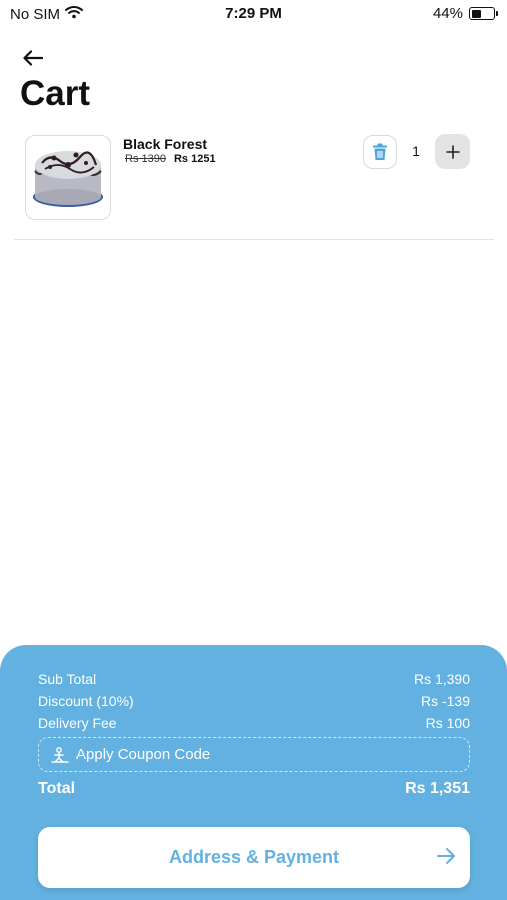  What do you see at coordinates (194, 159) in the screenshot?
I see `item-new-price: Rs 1251` at bounding box center [194, 159].